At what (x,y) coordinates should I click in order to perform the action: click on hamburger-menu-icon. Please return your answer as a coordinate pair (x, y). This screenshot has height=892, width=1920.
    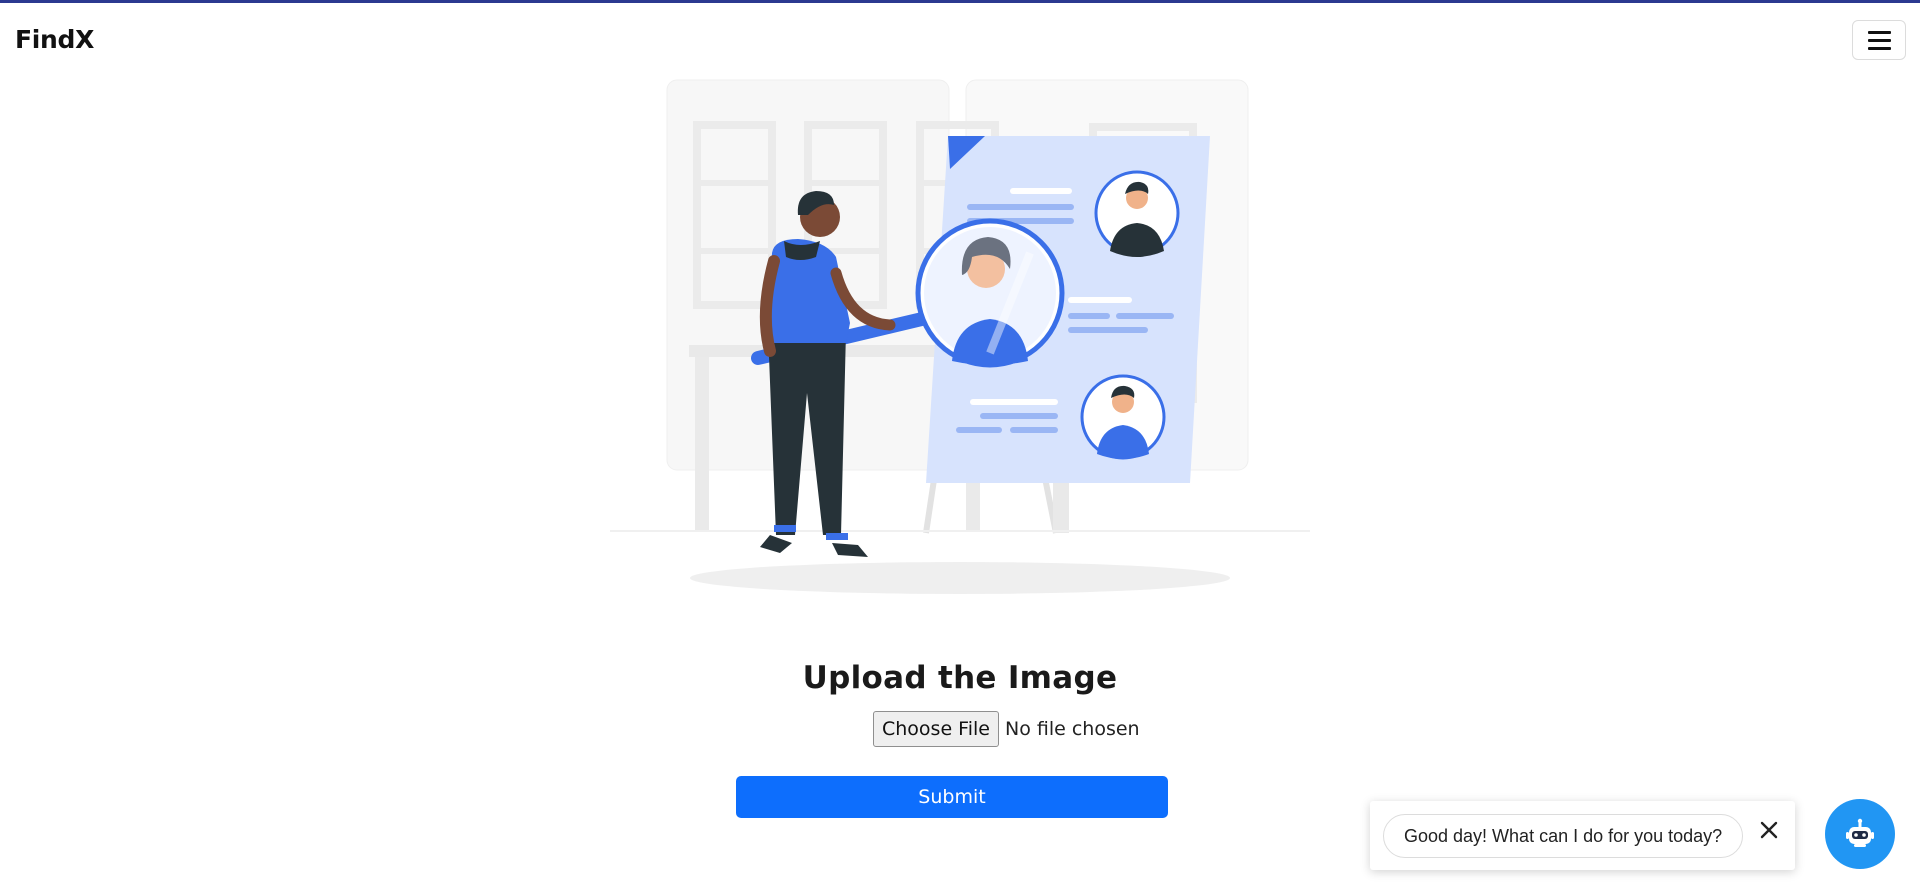
    Looking at the image, I should click on (1879, 40).